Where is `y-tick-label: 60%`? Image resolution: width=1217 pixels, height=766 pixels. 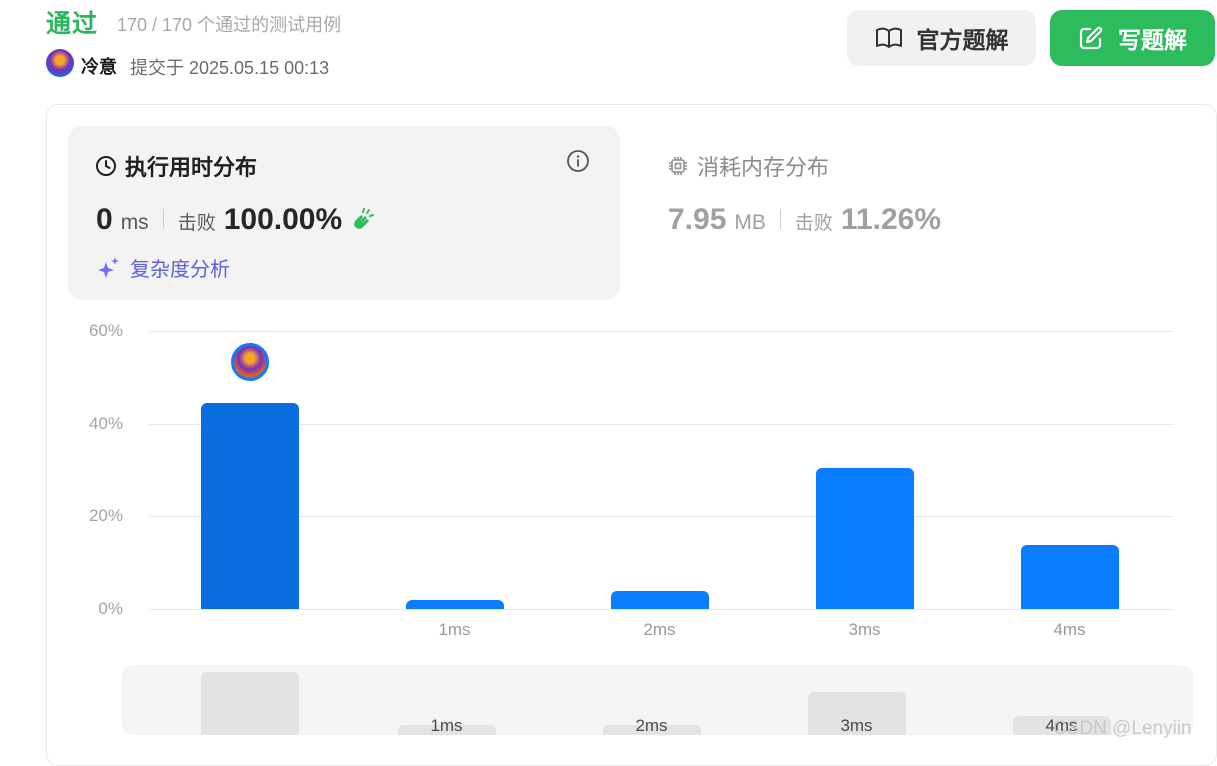 y-tick-label: 60% is located at coordinates (105, 330).